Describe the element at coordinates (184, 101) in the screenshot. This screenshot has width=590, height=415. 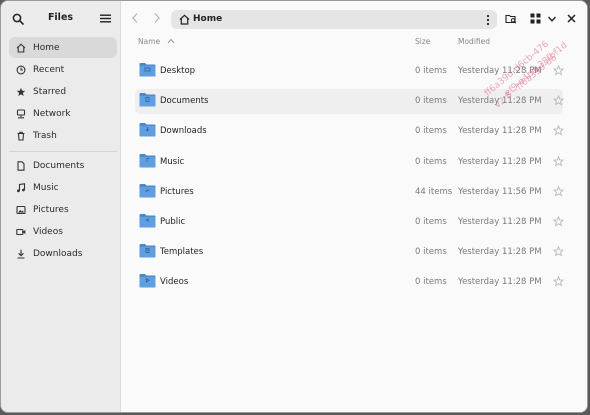
I see `file-name: Documents` at that location.